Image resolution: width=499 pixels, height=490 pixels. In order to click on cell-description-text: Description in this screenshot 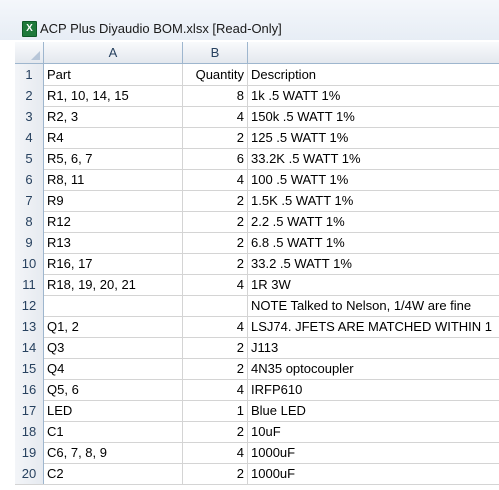, I will do `click(284, 74)`.